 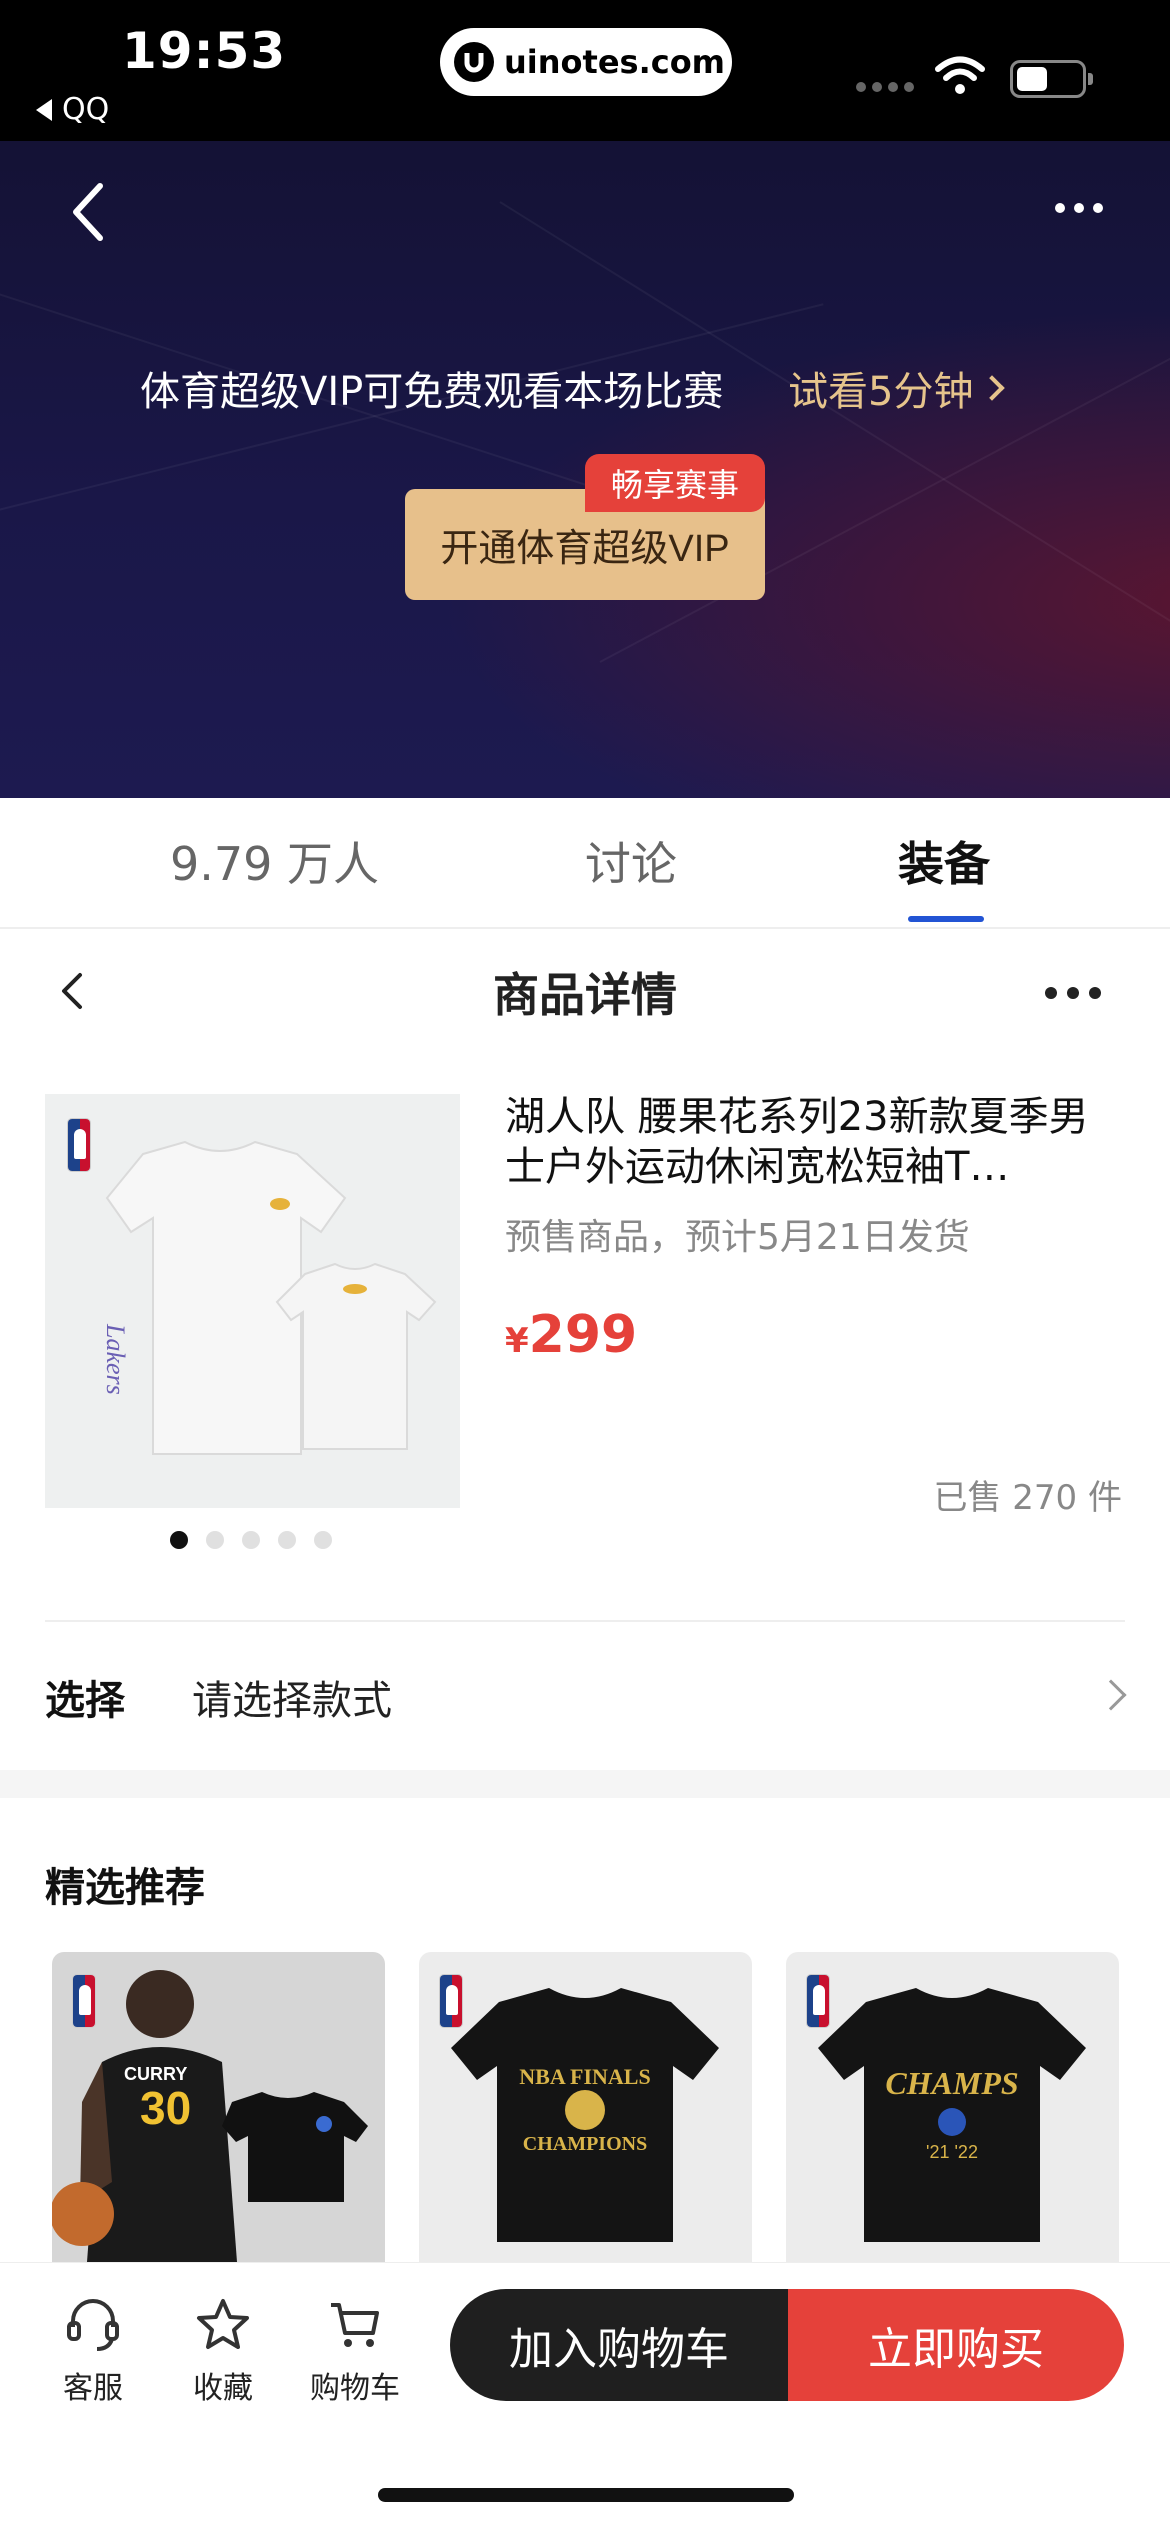 What do you see at coordinates (115, 1359) in the screenshot?
I see `svg-text: Lakers` at bounding box center [115, 1359].